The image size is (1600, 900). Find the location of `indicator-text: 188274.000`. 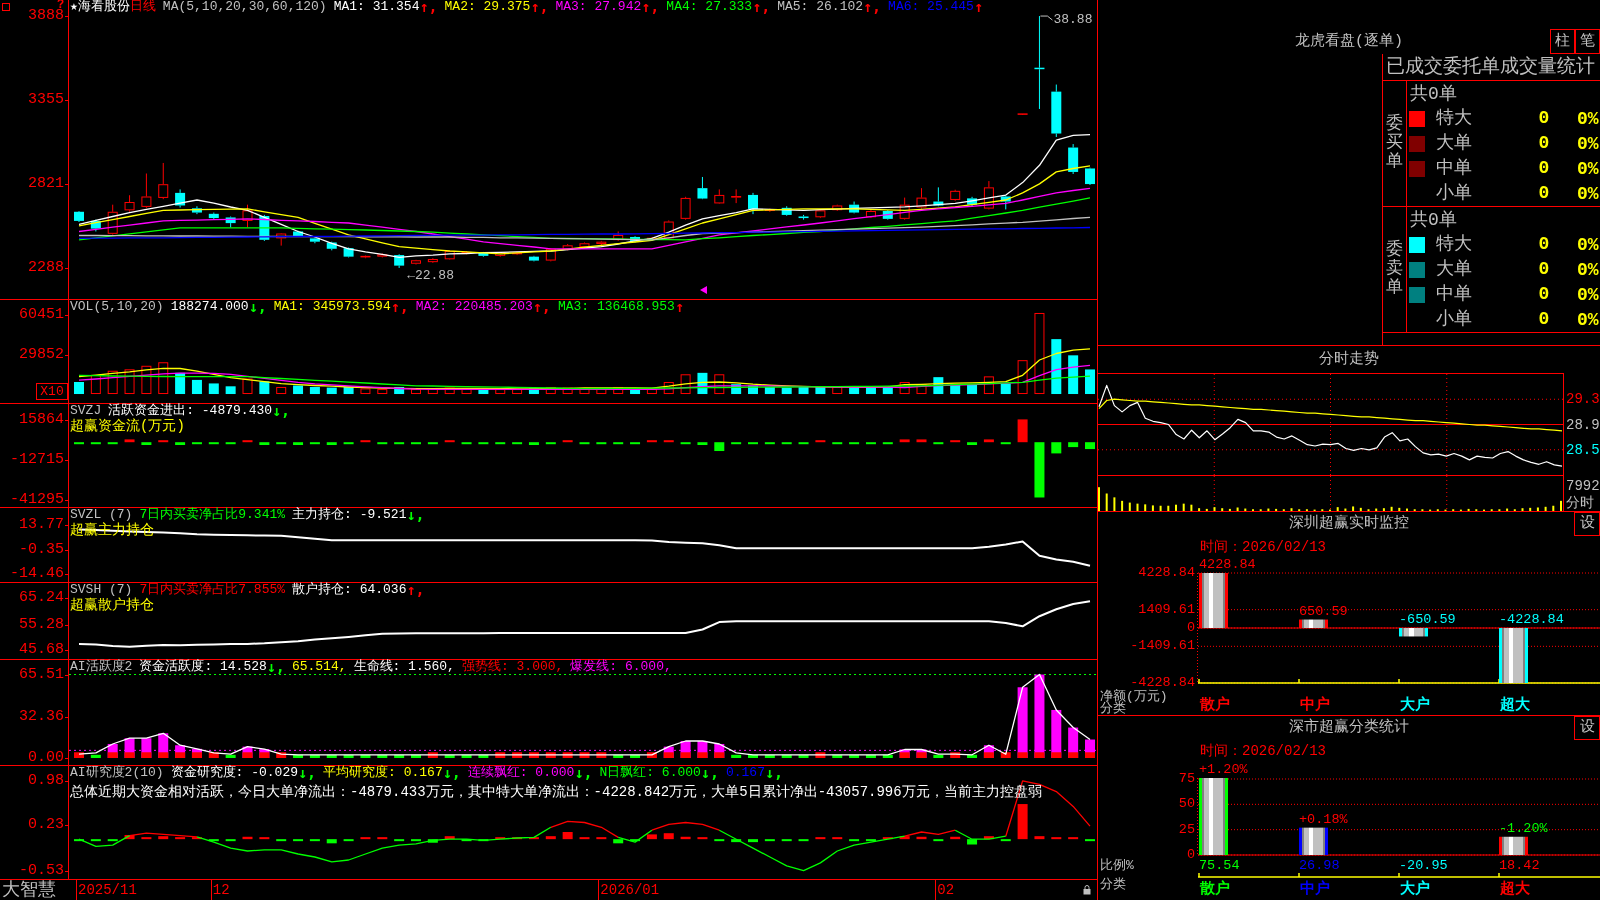

indicator-text: 188274.000 is located at coordinates (209, 307).